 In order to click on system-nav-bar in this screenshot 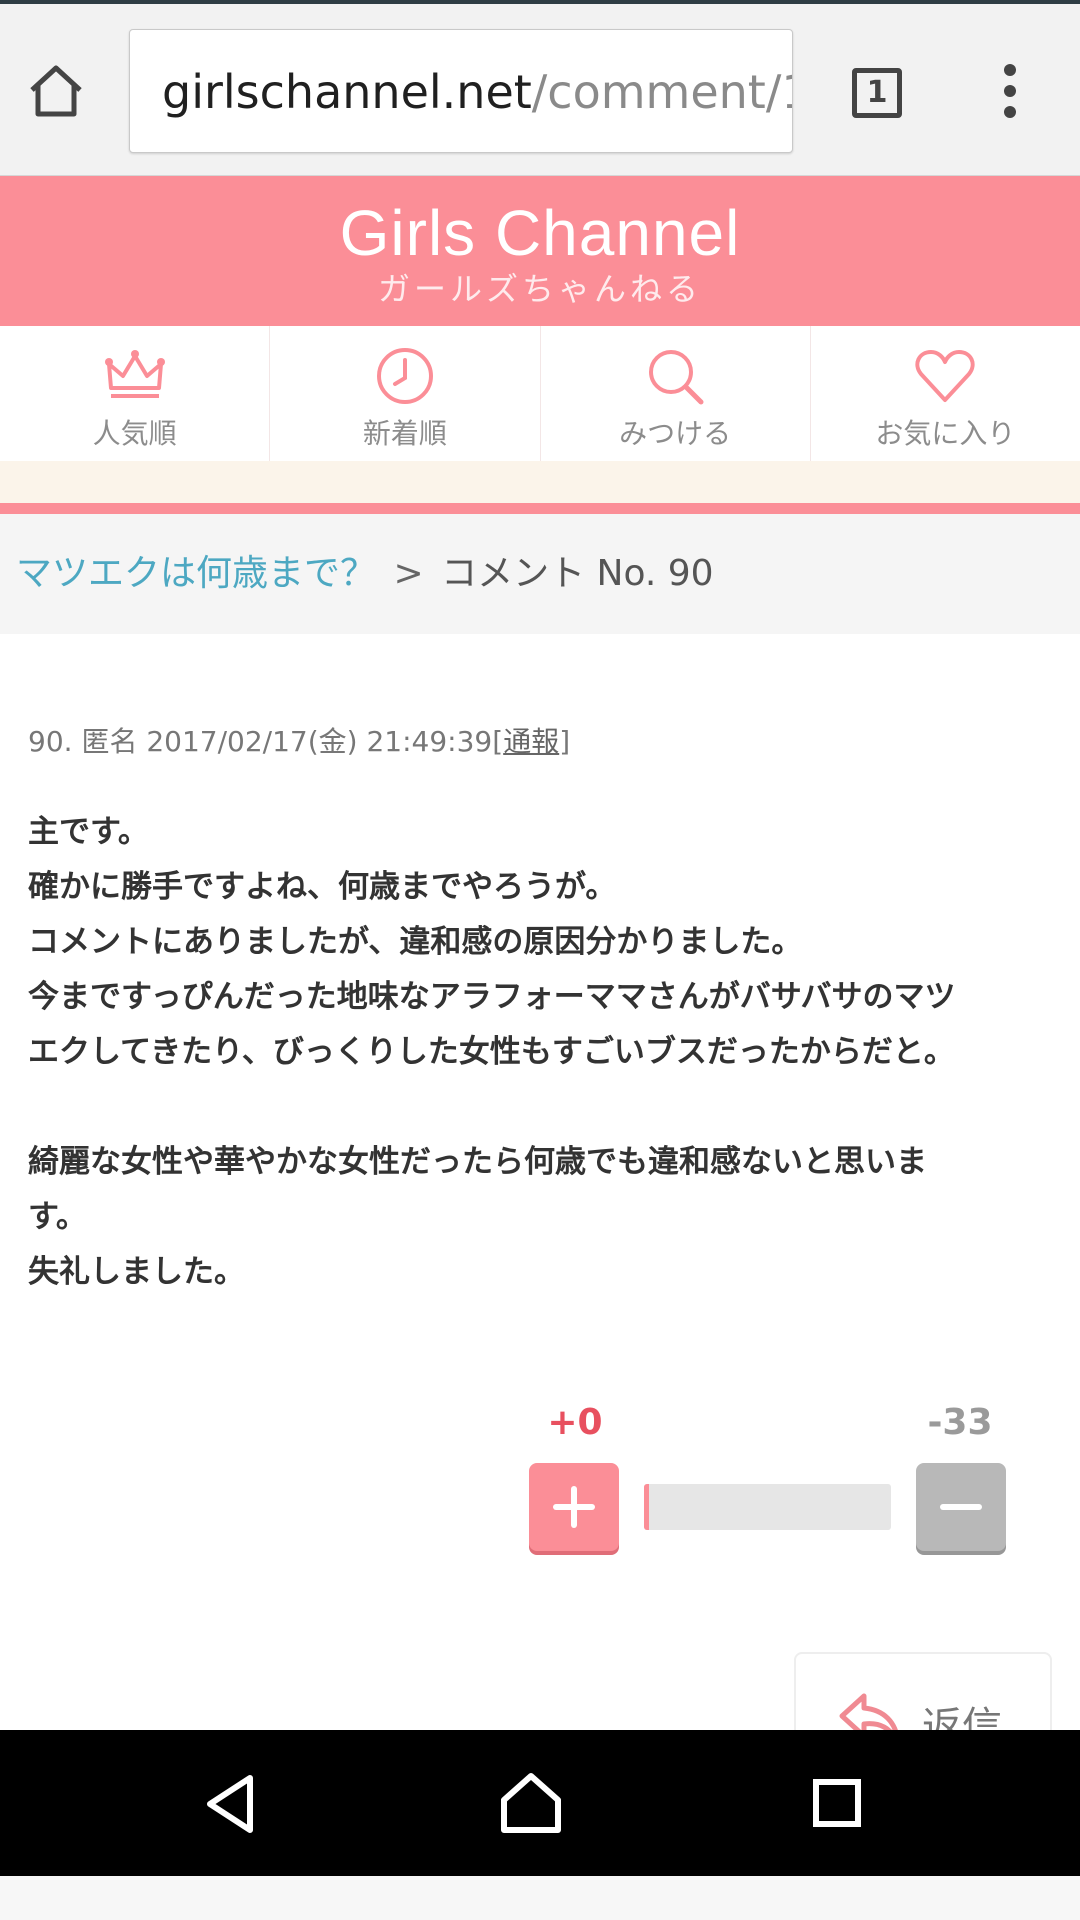, I will do `click(540, 1803)`.